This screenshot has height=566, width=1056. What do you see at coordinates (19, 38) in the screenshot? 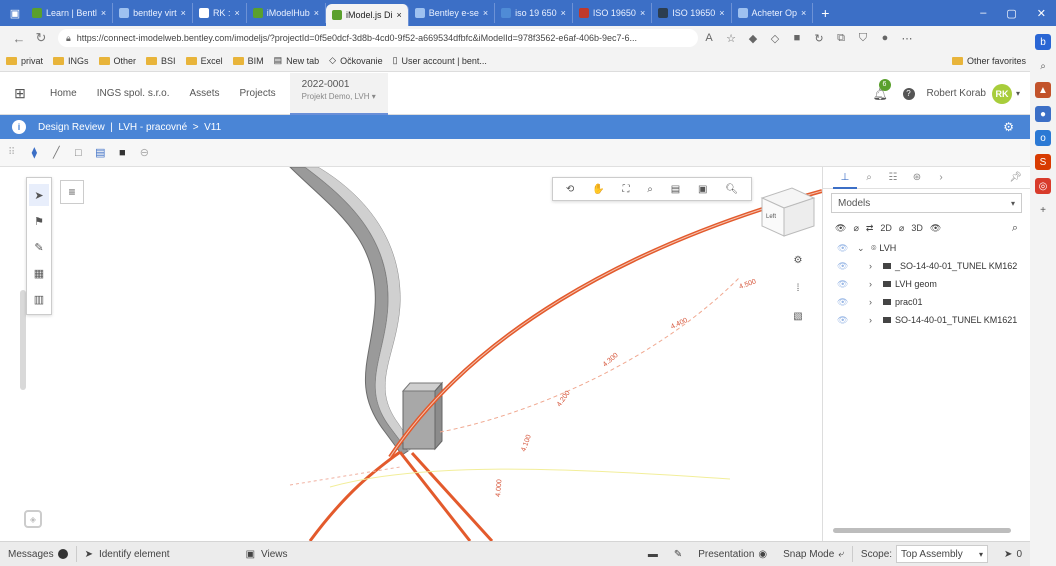
I see `back-icon: ←` at bounding box center [19, 38].